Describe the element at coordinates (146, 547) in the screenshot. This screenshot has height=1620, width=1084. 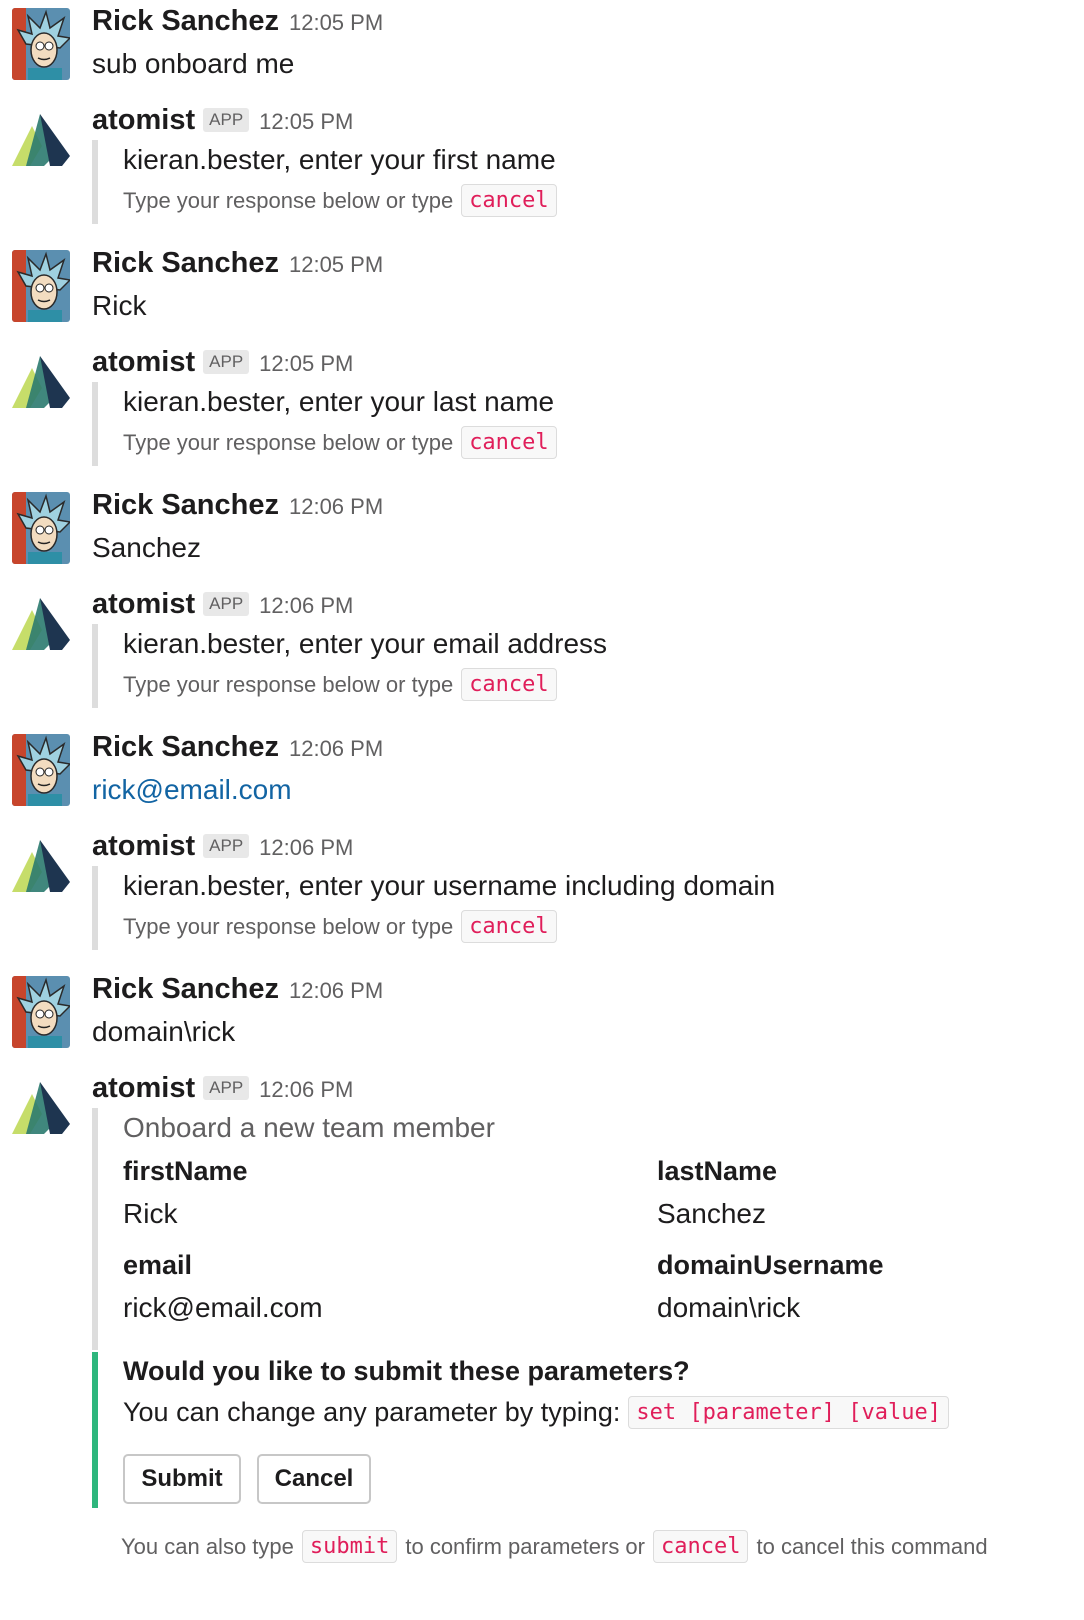
I see `message-text: Sanchez` at that location.